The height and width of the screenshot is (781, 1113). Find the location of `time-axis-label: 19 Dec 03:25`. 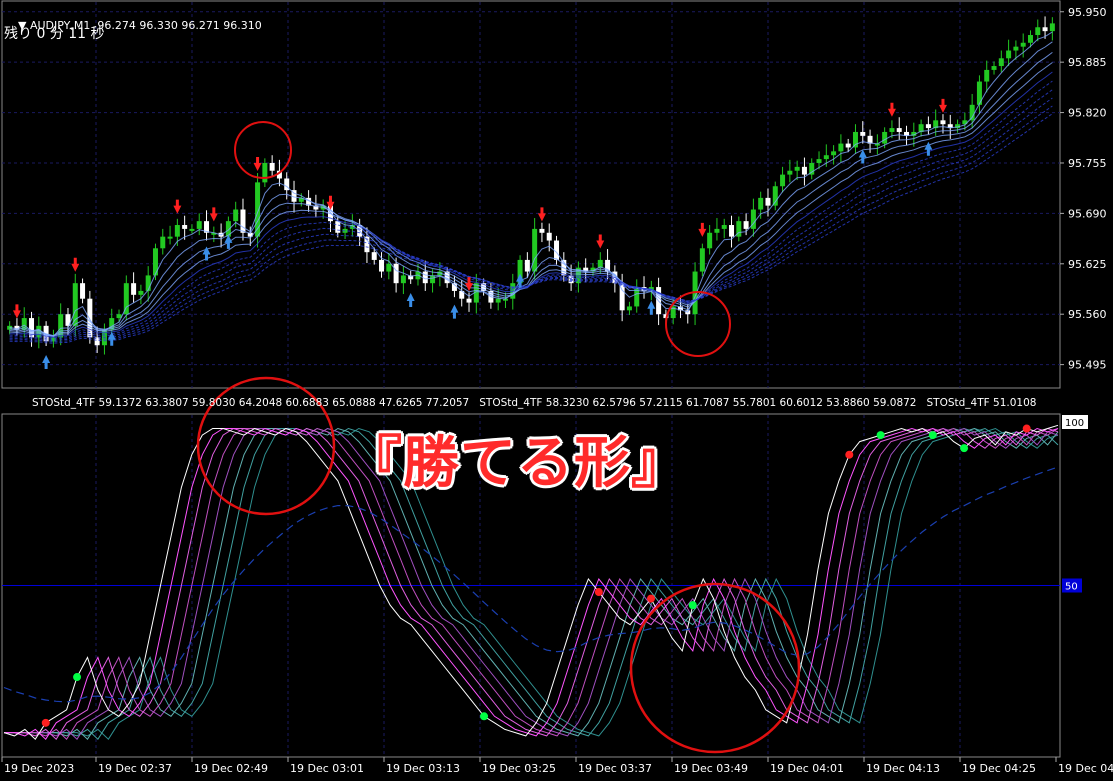

time-axis-label: 19 Dec 03:25 is located at coordinates (519, 768).